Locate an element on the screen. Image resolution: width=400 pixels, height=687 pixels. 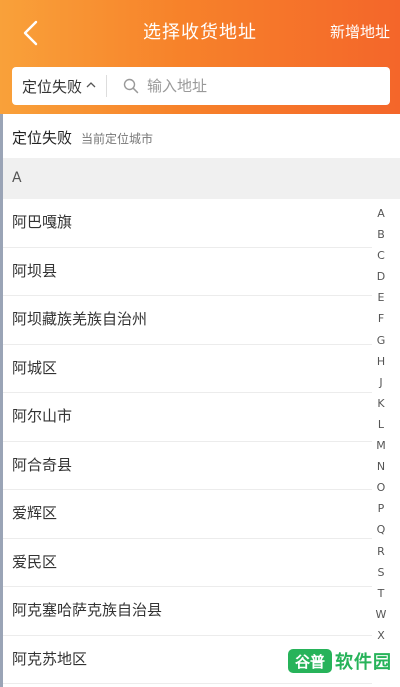
location-selector-label: 定位失败 is located at coordinates (52, 86).